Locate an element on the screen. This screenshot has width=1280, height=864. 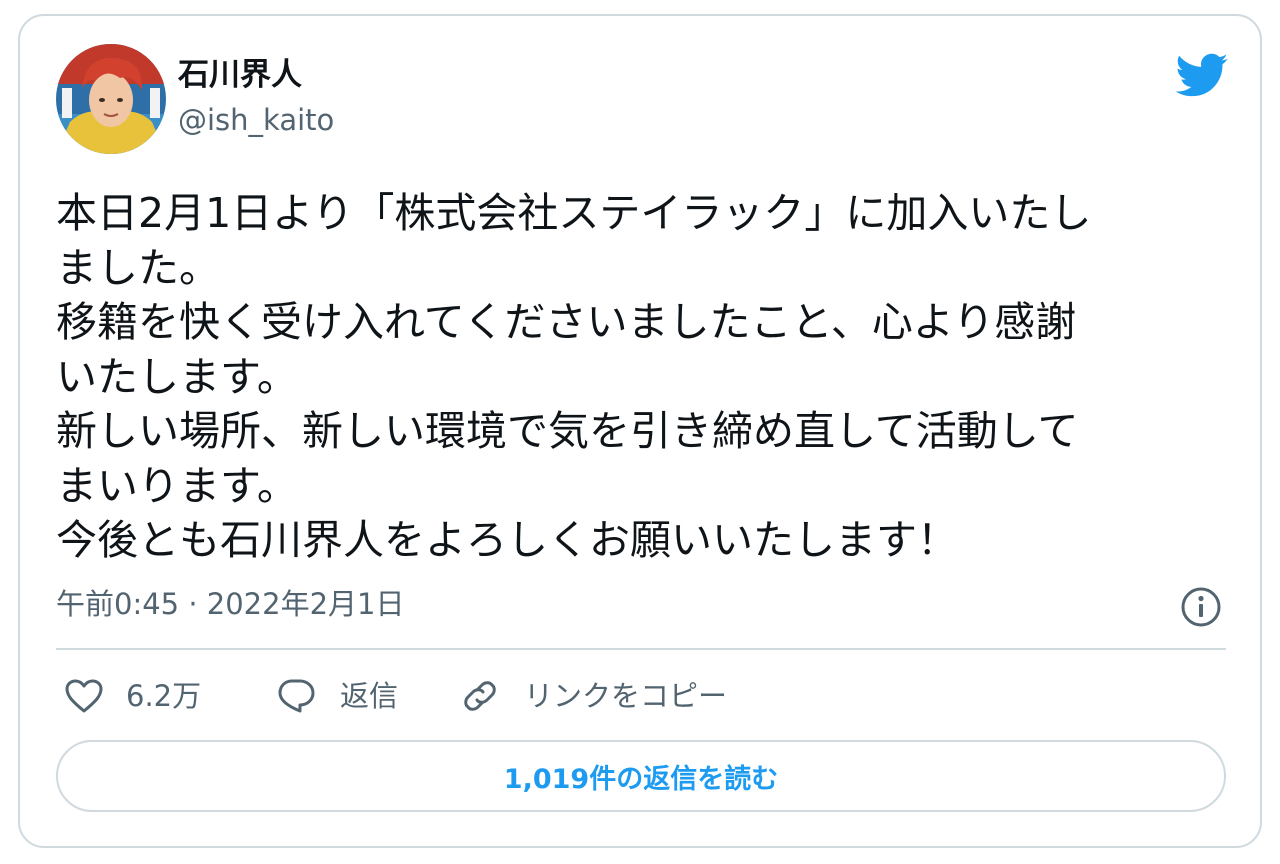
tweet-line: ました。 is located at coordinates (138, 267).